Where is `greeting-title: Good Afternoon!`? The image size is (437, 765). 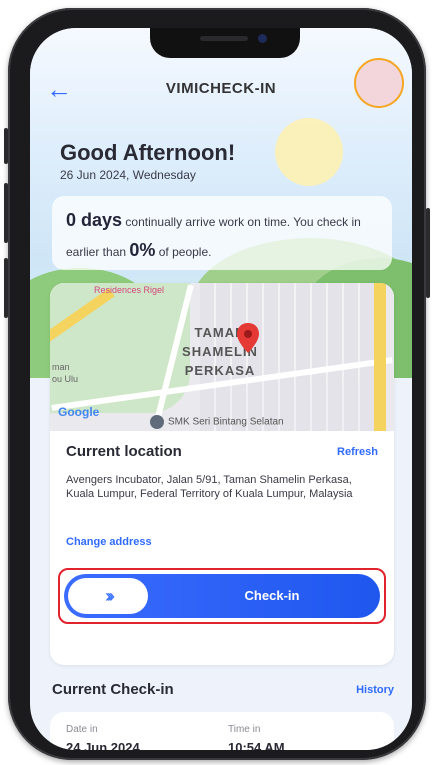 greeting-title: Good Afternoon! is located at coordinates (148, 152).